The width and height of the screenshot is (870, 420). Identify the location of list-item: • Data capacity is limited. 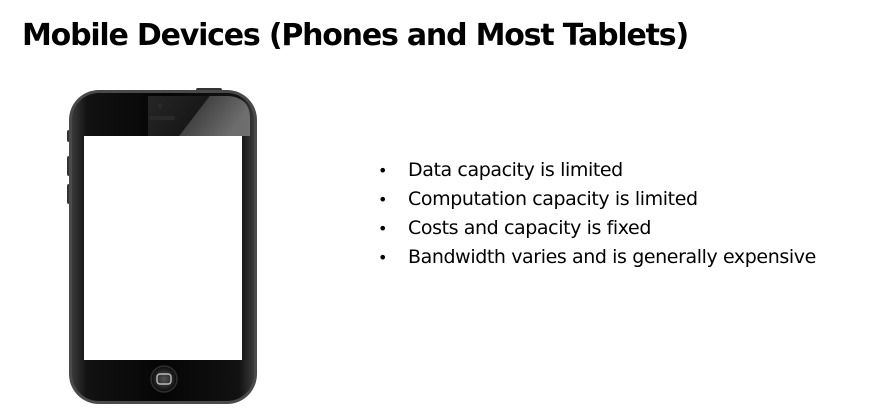
(597, 170).